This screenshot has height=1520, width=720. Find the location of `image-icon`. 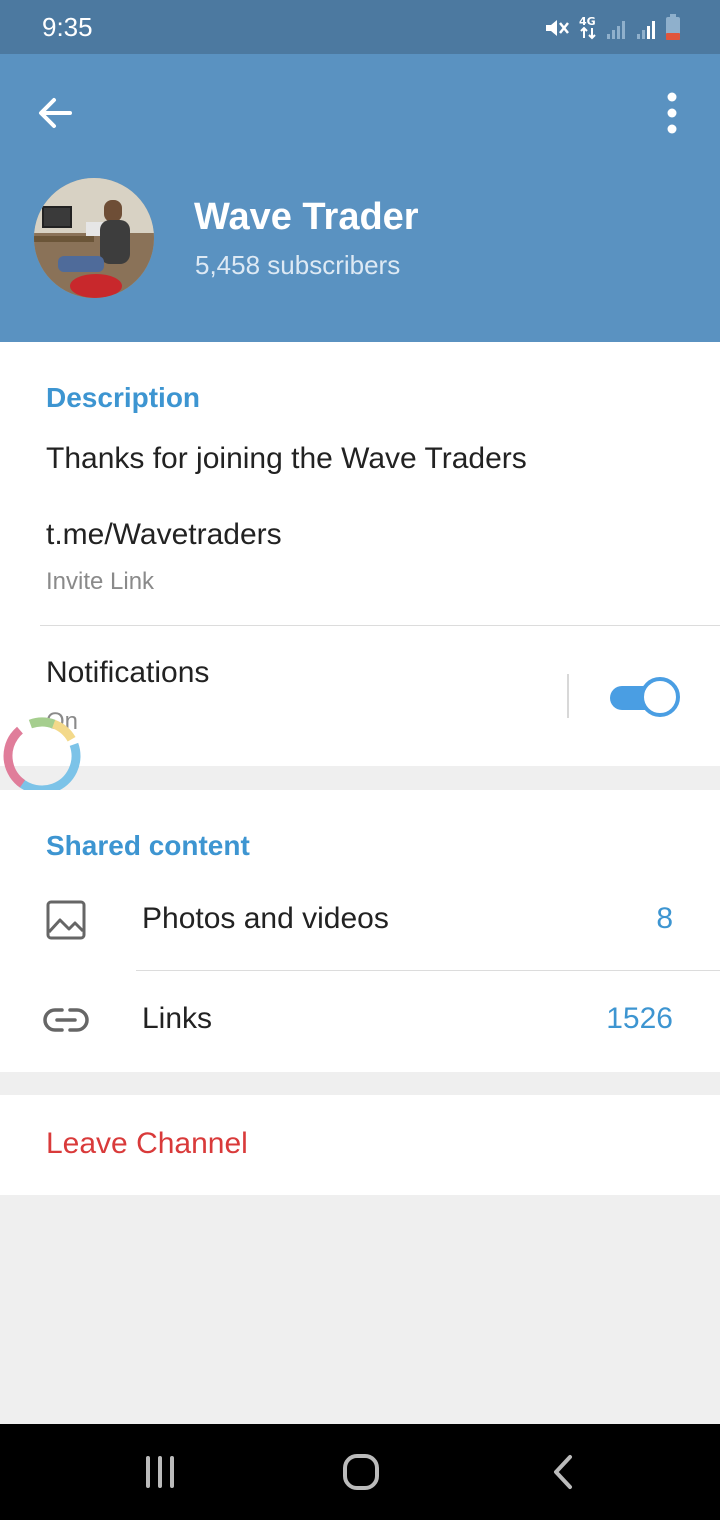

image-icon is located at coordinates (66, 920).